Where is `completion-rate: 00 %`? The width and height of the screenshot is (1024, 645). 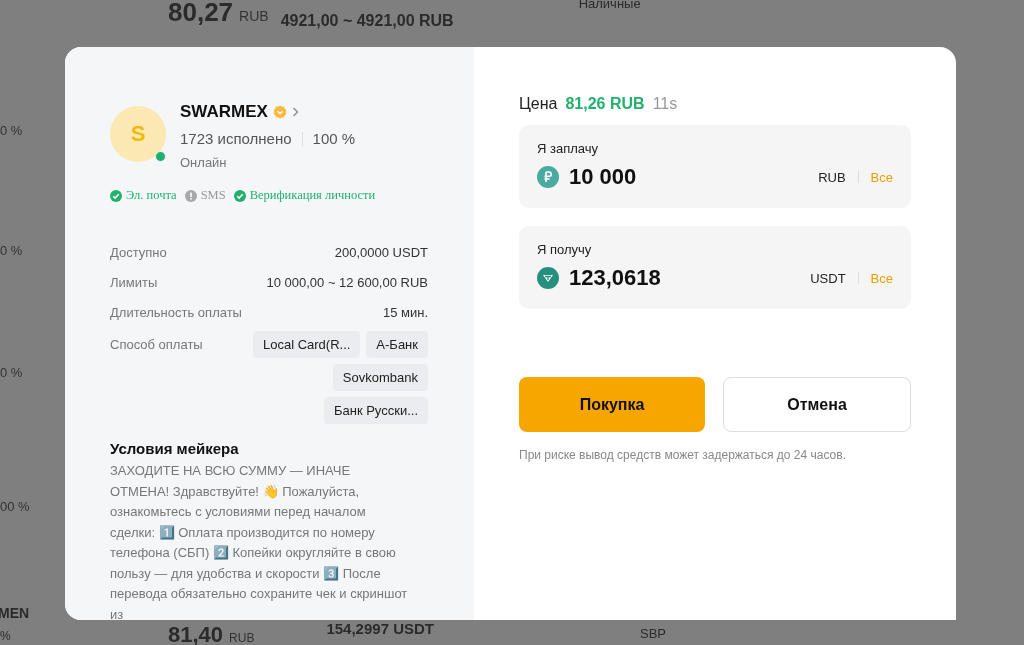
completion-rate: 00 % is located at coordinates (15, 506).